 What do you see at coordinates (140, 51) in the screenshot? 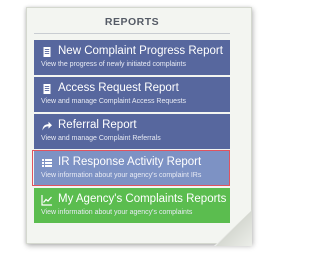
I see `report-title: New Complaint Progress Report` at bounding box center [140, 51].